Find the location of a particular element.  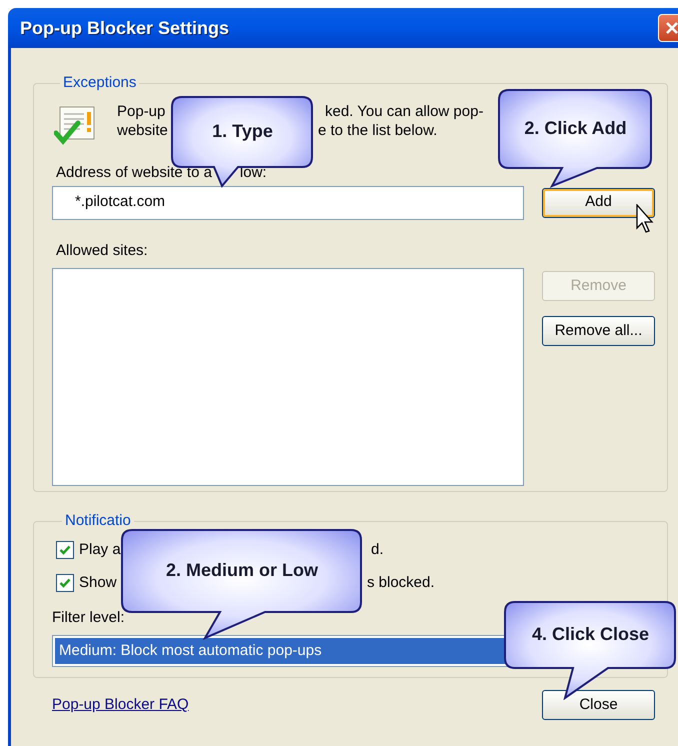

callout-bubble: 2. Click Add is located at coordinates (575, 138).